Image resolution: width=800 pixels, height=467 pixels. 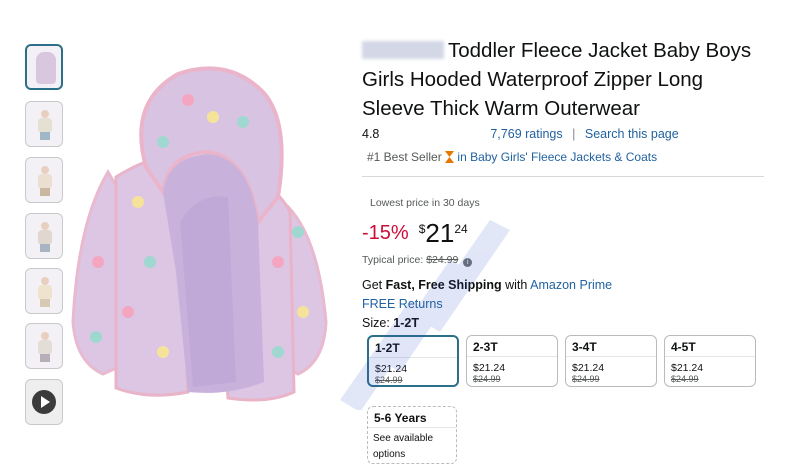 I want to click on price-fraction: 24, so click(x=461, y=229).